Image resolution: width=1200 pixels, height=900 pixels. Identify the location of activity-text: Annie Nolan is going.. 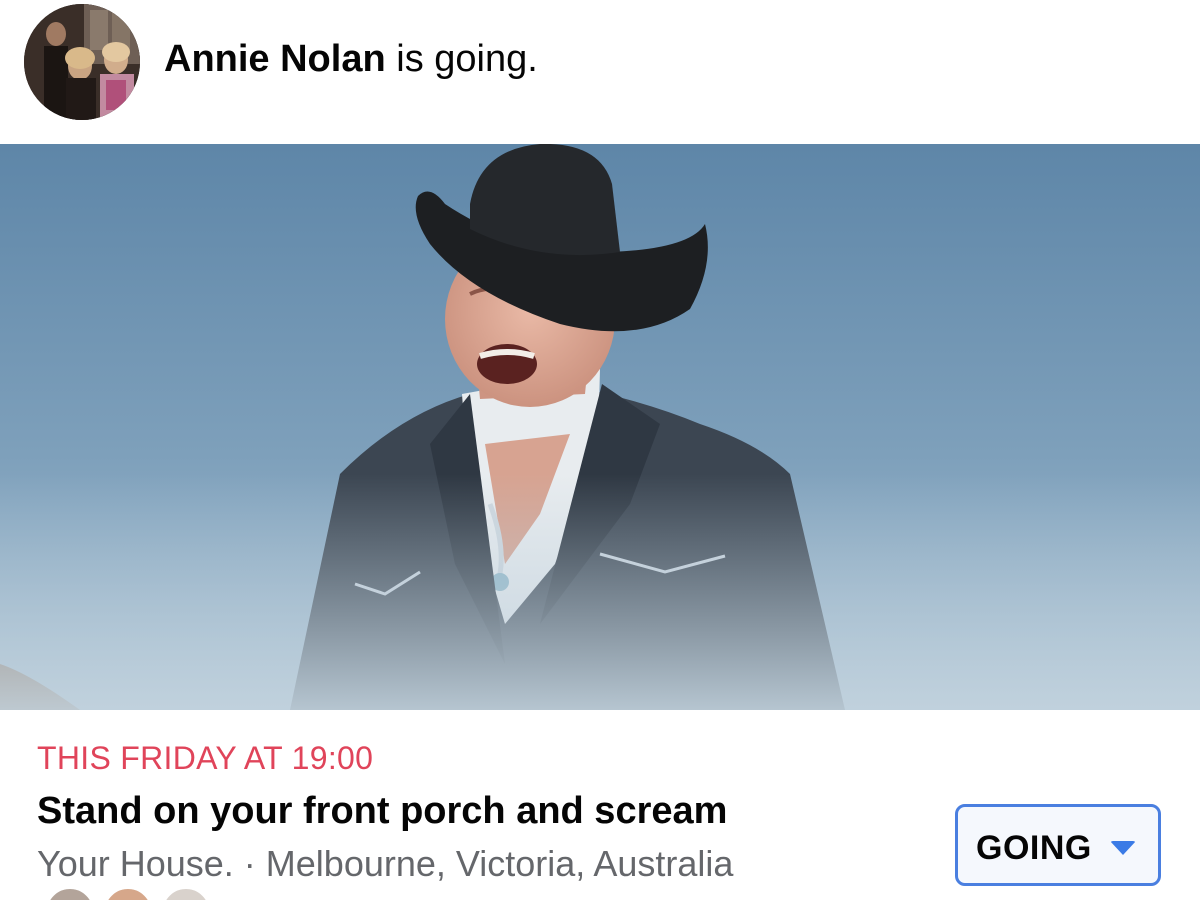
(351, 59).